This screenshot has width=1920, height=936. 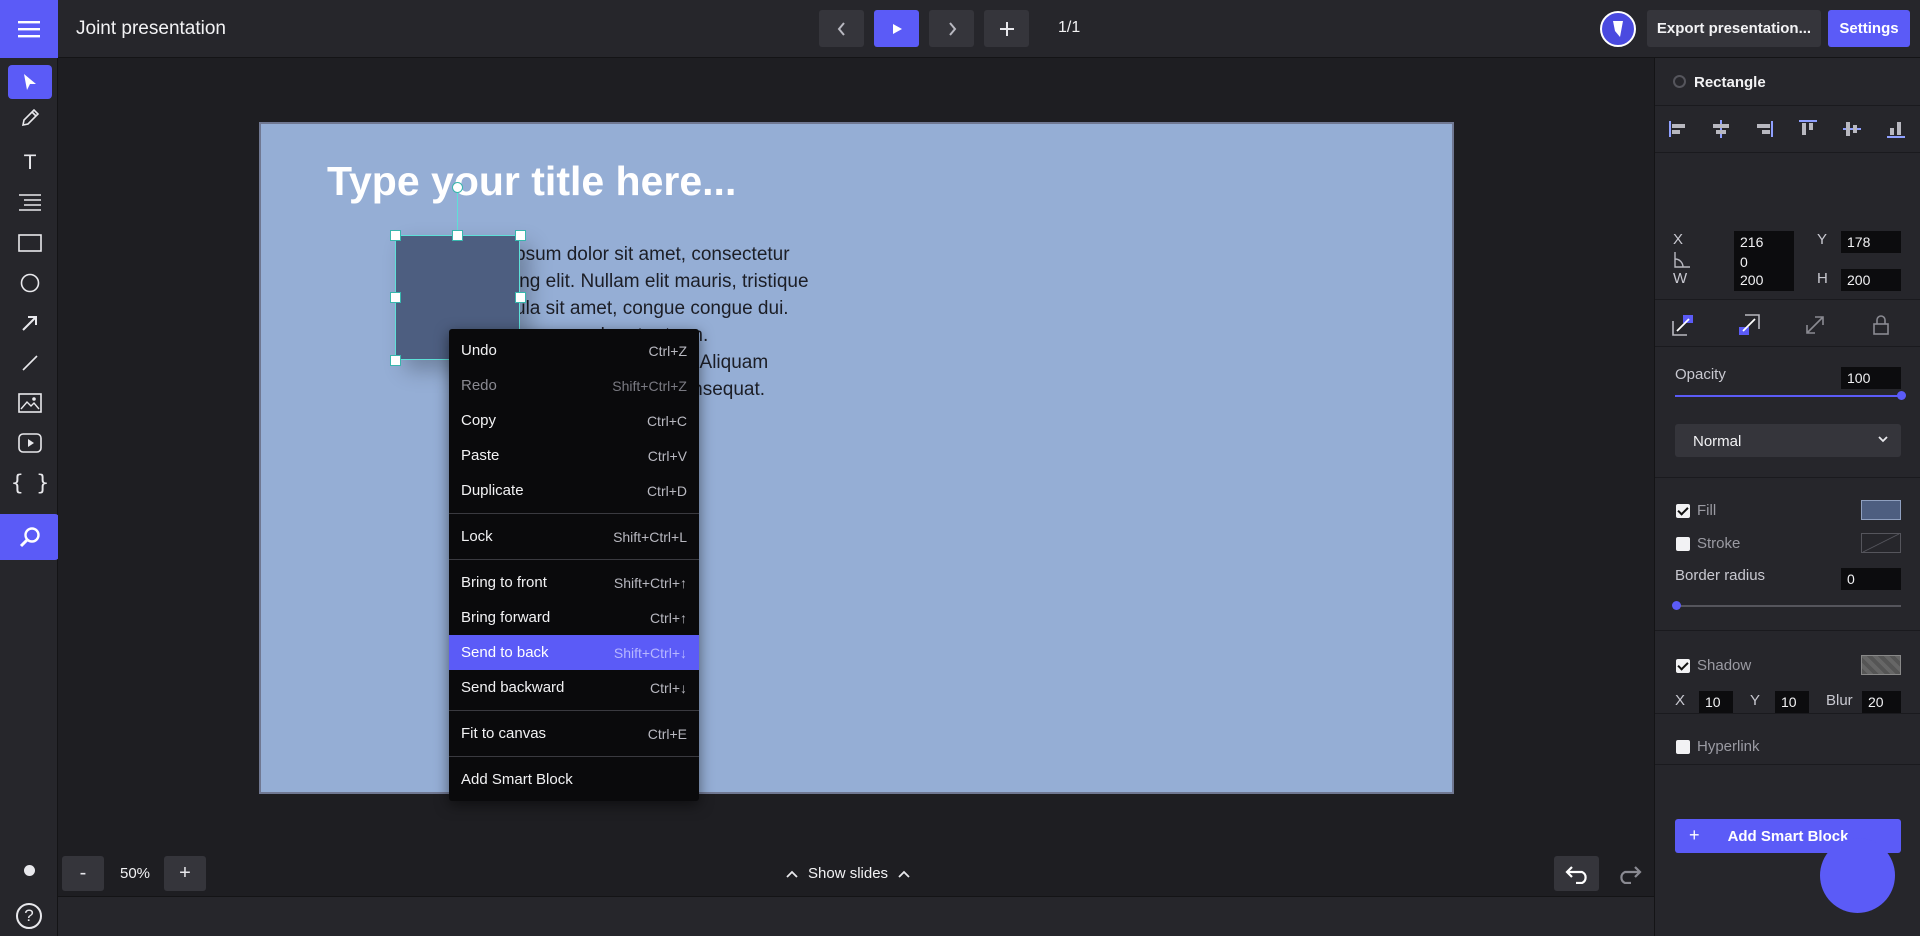 What do you see at coordinates (1788, 440) in the screenshot?
I see `blend-mode-select: Normal` at bounding box center [1788, 440].